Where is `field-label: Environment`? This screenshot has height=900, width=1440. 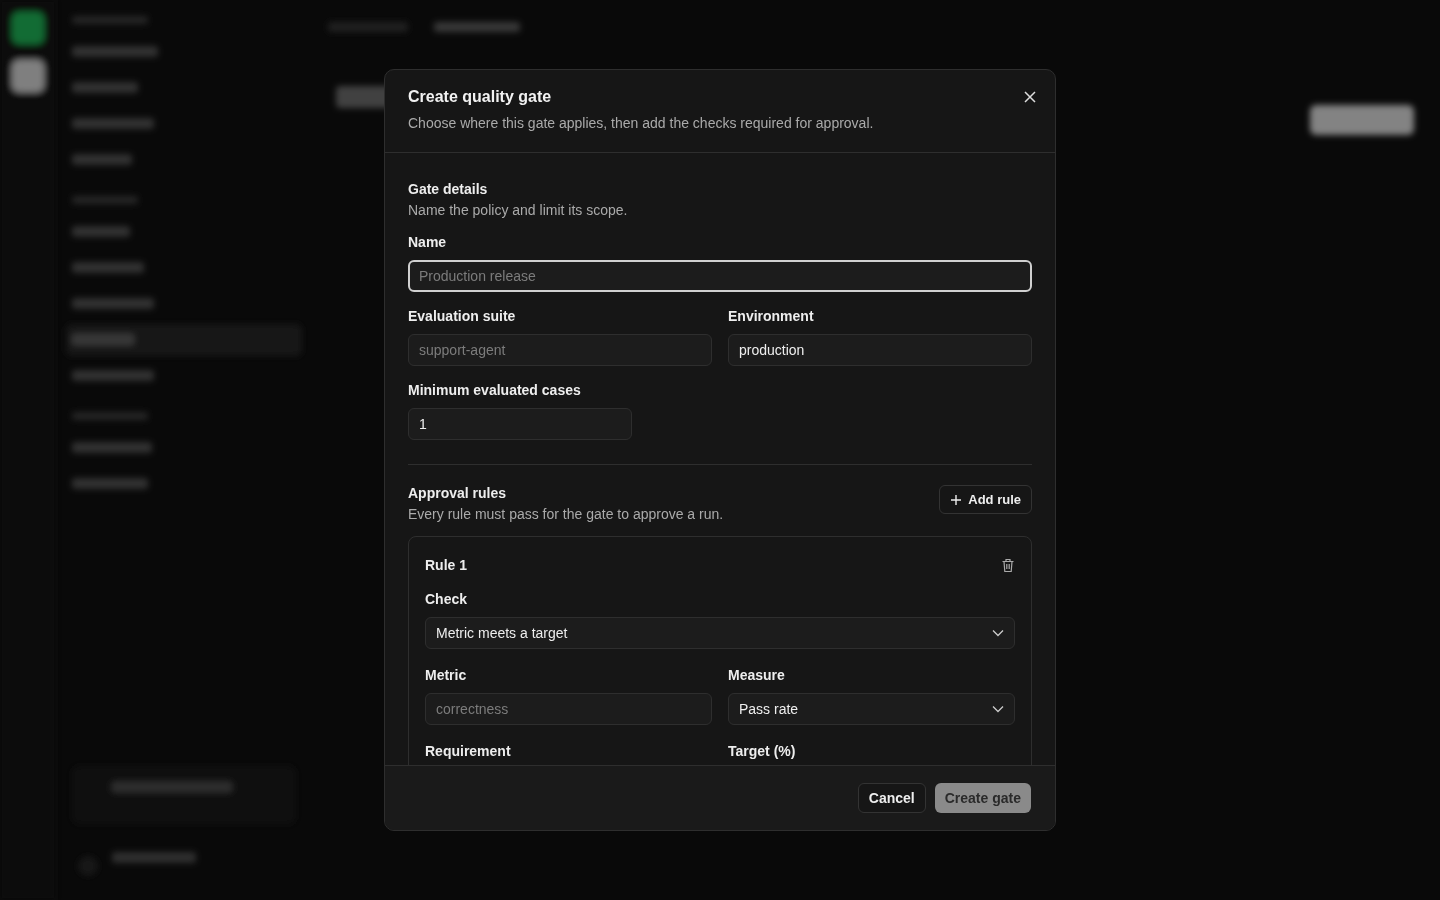 field-label: Environment is located at coordinates (771, 316).